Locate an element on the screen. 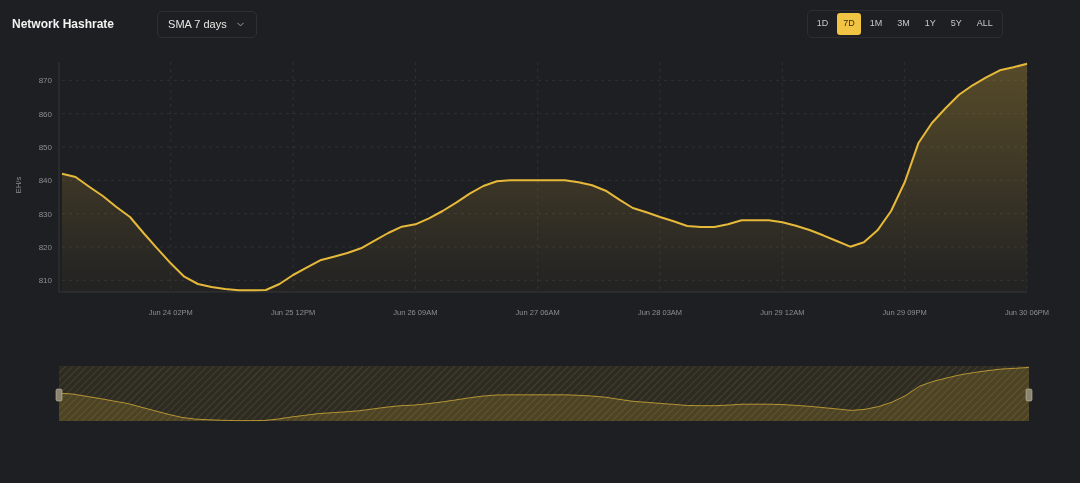  y-tick-label: 840 is located at coordinates (45, 181).